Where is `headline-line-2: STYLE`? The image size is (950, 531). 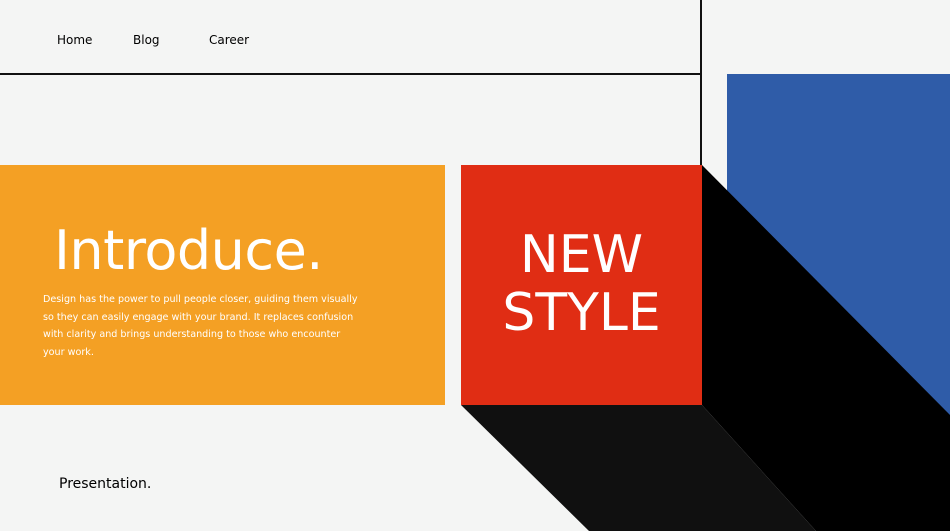
headline-line-2: STYLE is located at coordinates (581, 313).